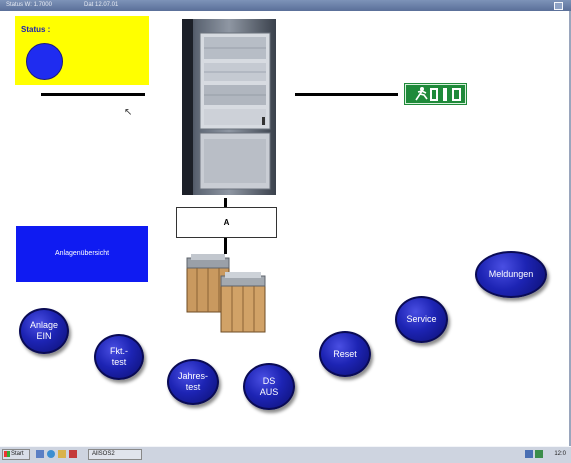  Describe the element at coordinates (539, 454) in the screenshot. I see `tray-volume-icon` at that location.